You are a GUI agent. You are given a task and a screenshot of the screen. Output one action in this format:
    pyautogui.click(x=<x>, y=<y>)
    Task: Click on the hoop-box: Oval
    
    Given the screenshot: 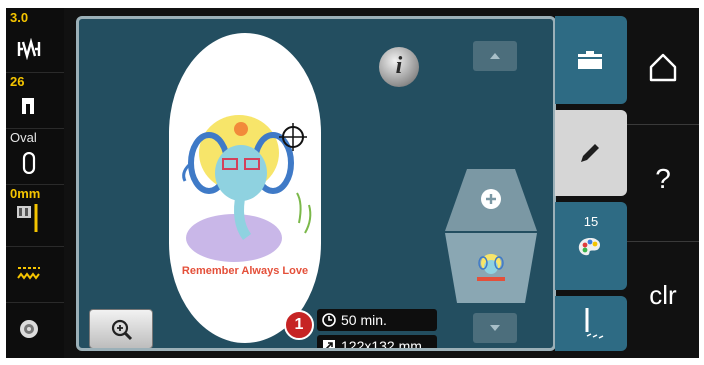 What is the action you would take?
    pyautogui.click(x=35, y=156)
    